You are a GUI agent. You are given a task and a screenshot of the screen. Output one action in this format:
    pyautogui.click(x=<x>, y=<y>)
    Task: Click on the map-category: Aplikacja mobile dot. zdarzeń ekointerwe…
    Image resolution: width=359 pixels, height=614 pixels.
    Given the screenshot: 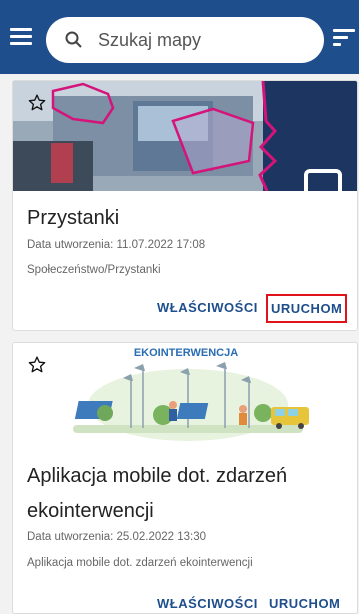 What is the action you would take?
    pyautogui.click(x=140, y=563)
    